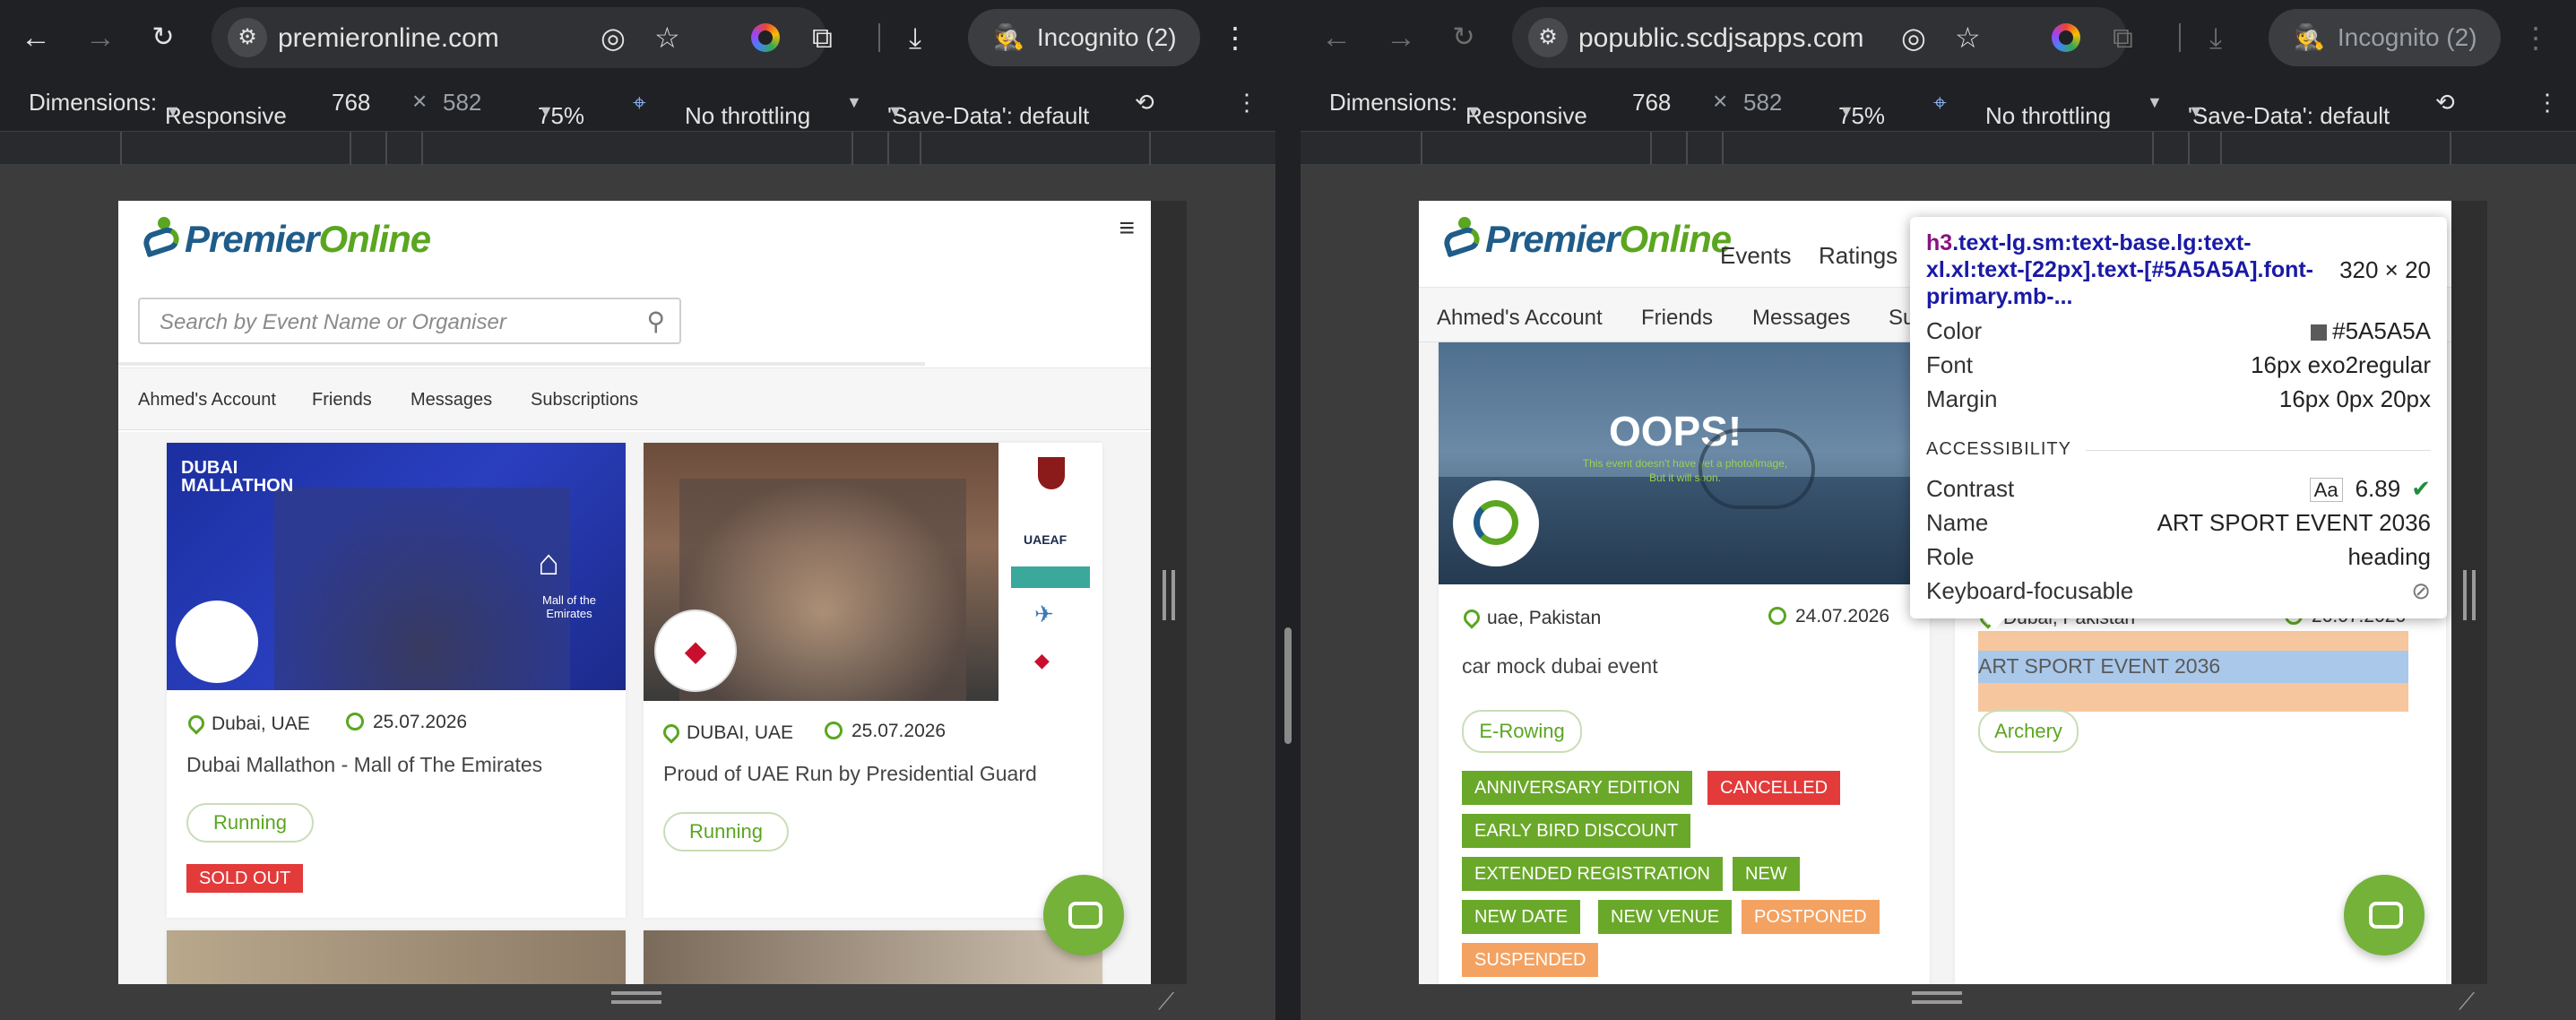 Image resolution: width=2576 pixels, height=1020 pixels. I want to click on split-grip, so click(1288, 685).